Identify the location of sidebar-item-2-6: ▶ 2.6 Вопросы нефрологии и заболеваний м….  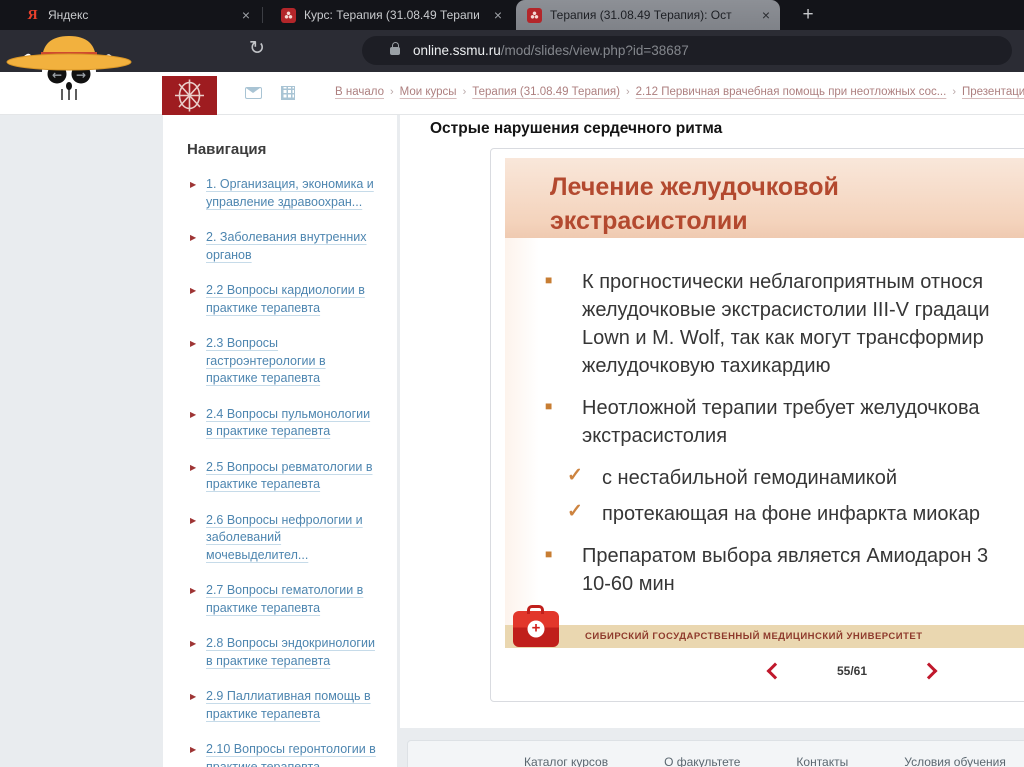
(293, 538).